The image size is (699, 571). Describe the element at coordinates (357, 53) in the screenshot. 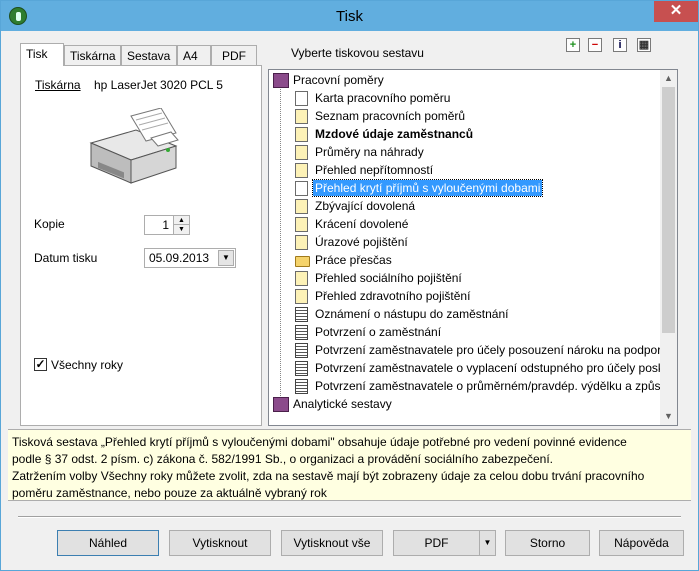

I see `select-report-heading: Vyberte tiskovou sestavu` at that location.